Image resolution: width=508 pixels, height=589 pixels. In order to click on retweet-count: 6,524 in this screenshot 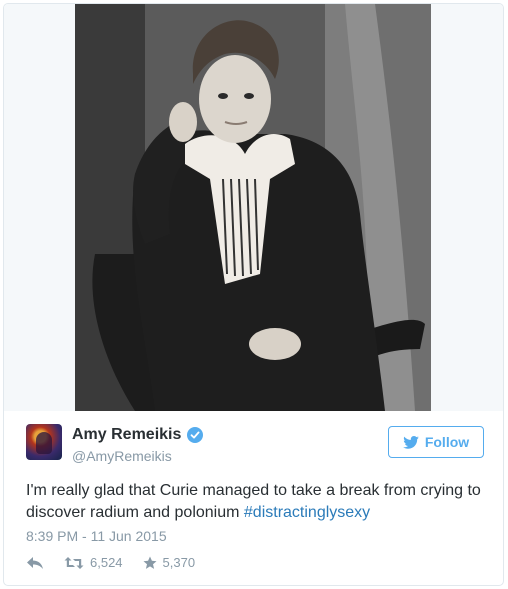, I will do `click(106, 562)`.